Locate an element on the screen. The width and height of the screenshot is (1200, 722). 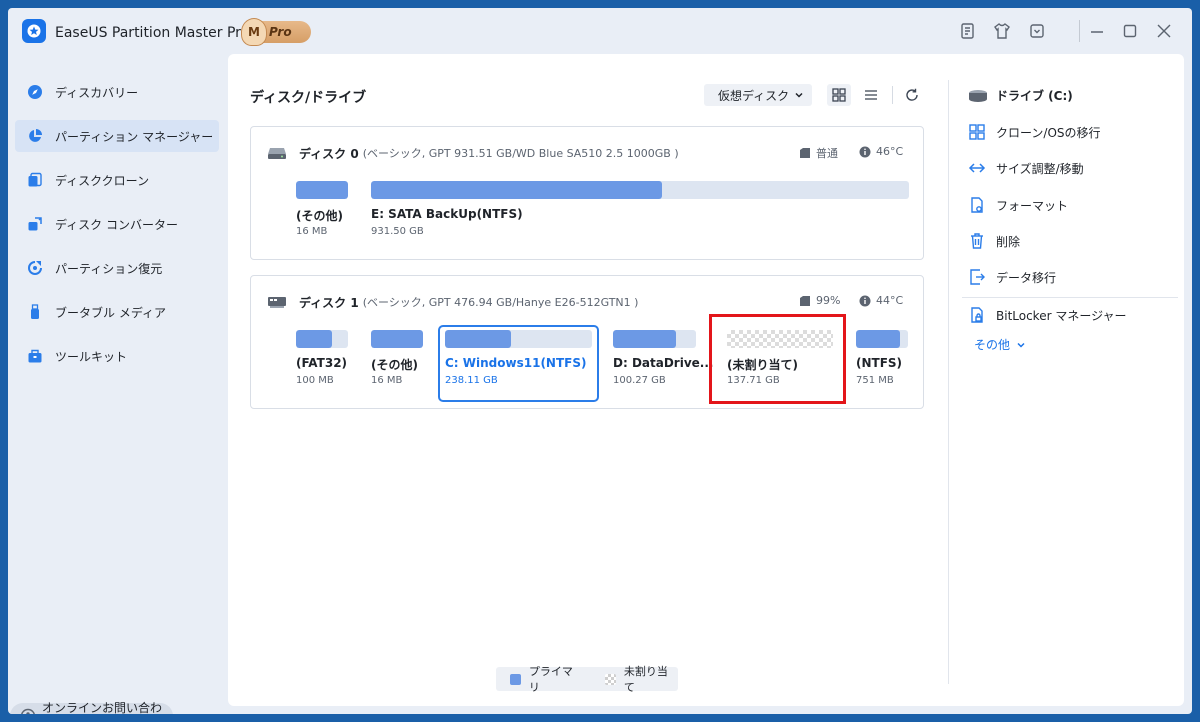
close-icon is located at coordinates (1164, 31).